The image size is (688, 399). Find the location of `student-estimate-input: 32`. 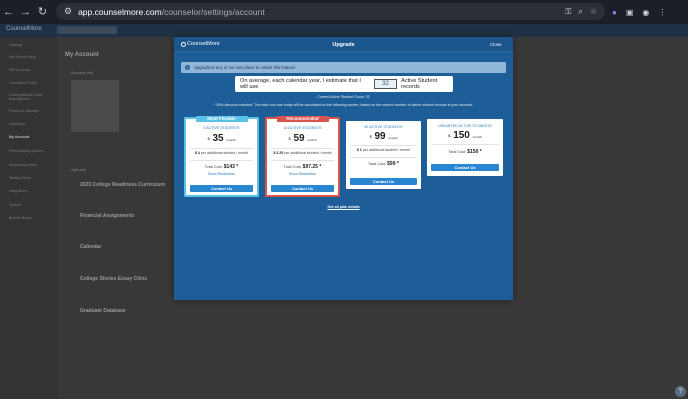

student-estimate-input: 32 is located at coordinates (385, 84).